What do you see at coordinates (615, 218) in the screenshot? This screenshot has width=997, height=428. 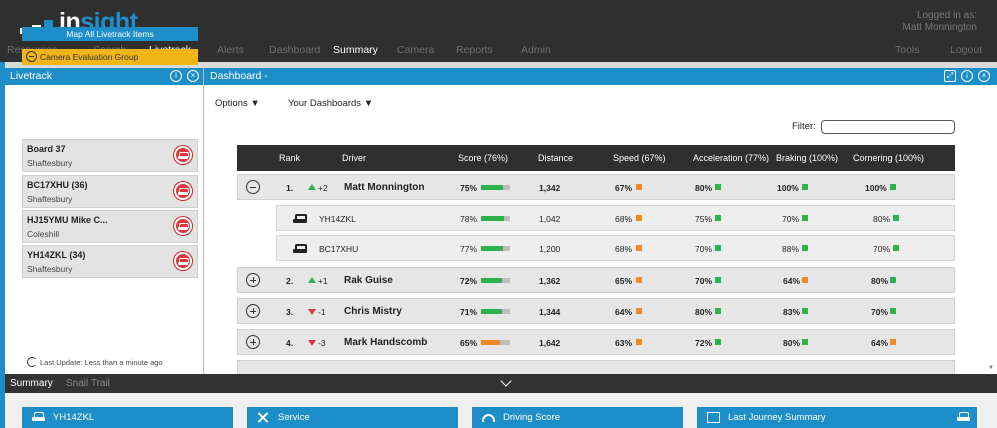 I see `vehicle-subrow: YH14ZKL 78% 1,042 68% 75% 70% 80%` at bounding box center [615, 218].